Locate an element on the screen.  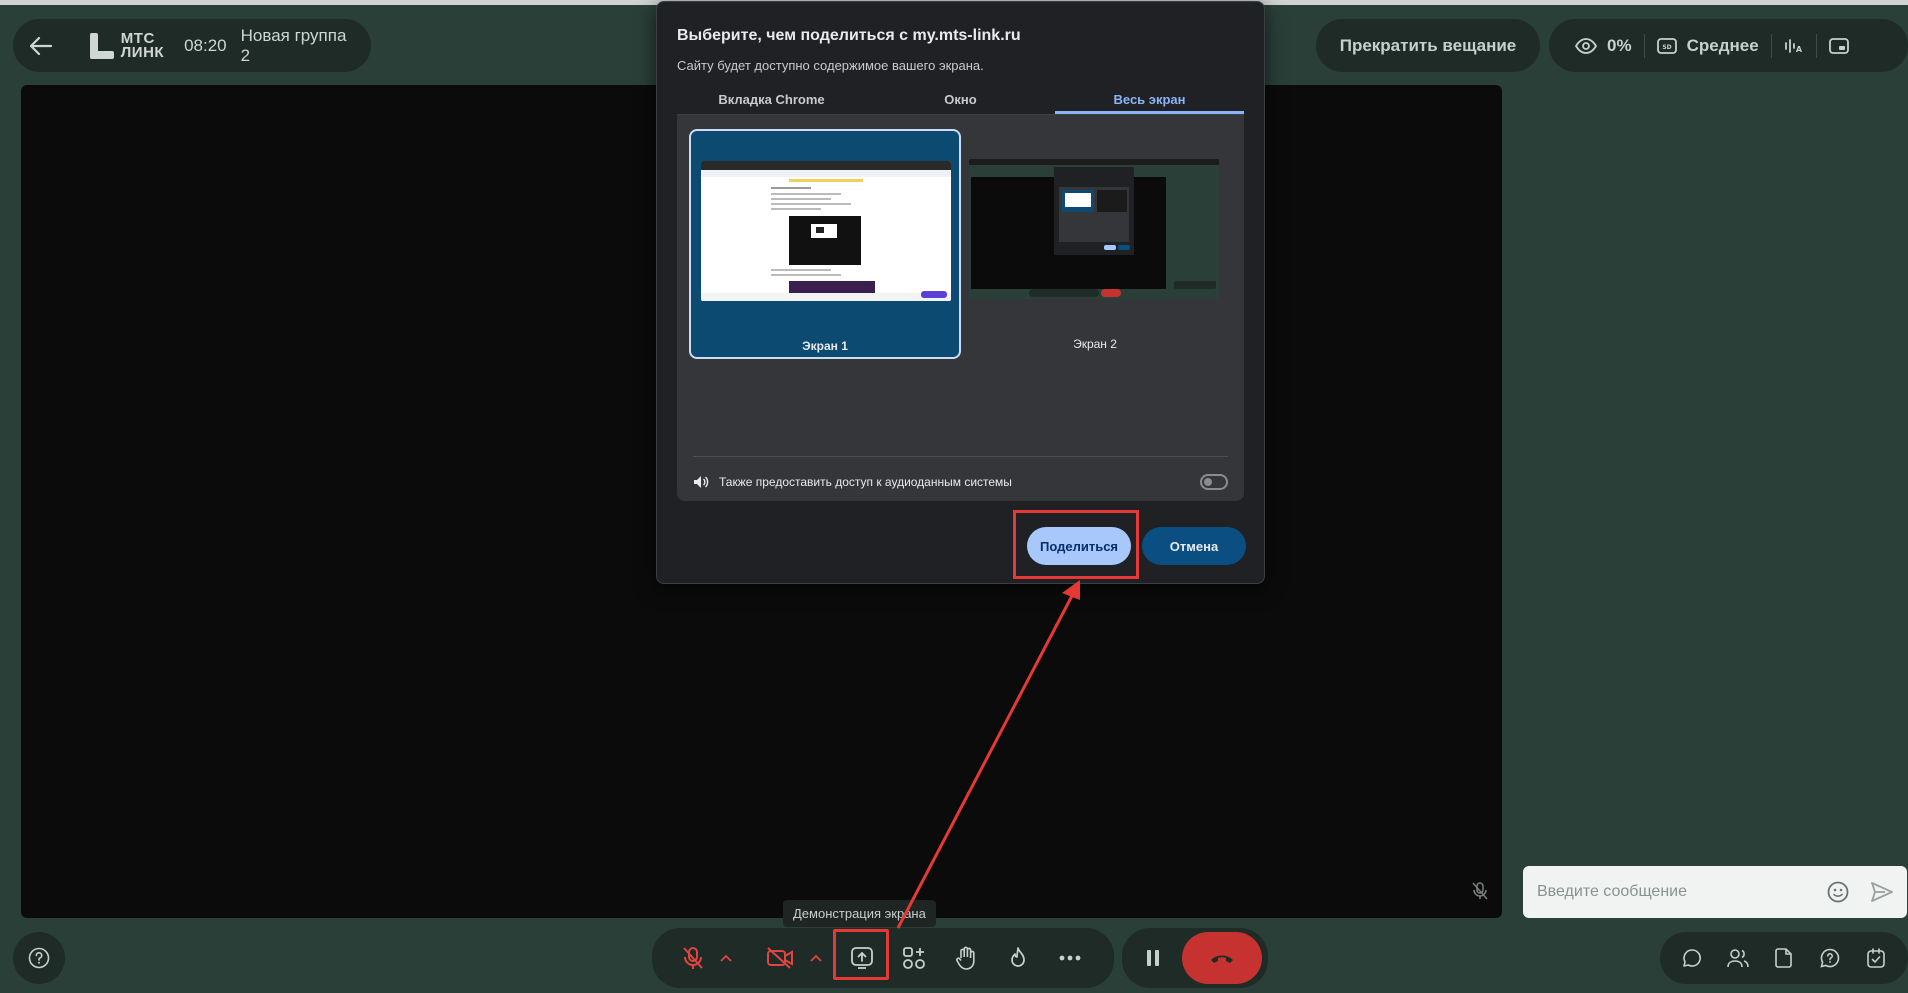
layout-button is located at coordinates (1839, 45).